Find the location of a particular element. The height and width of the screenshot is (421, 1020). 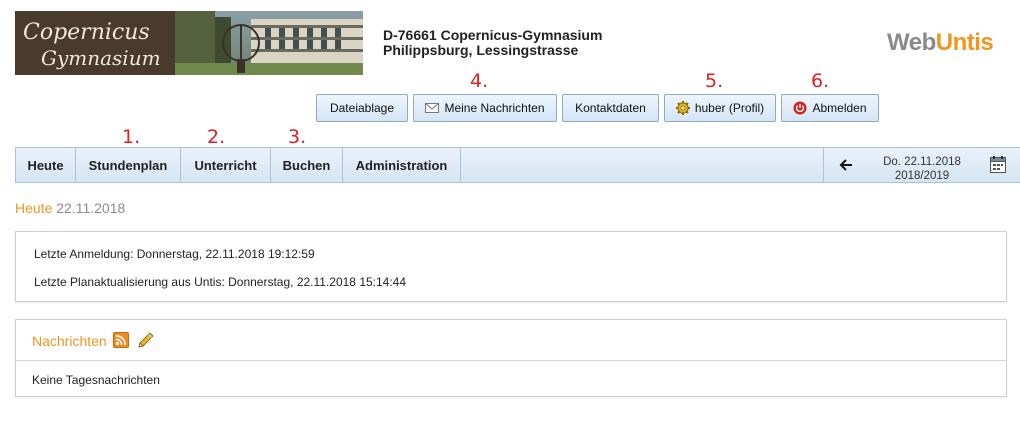

logout-button: Abmelden is located at coordinates (830, 108).